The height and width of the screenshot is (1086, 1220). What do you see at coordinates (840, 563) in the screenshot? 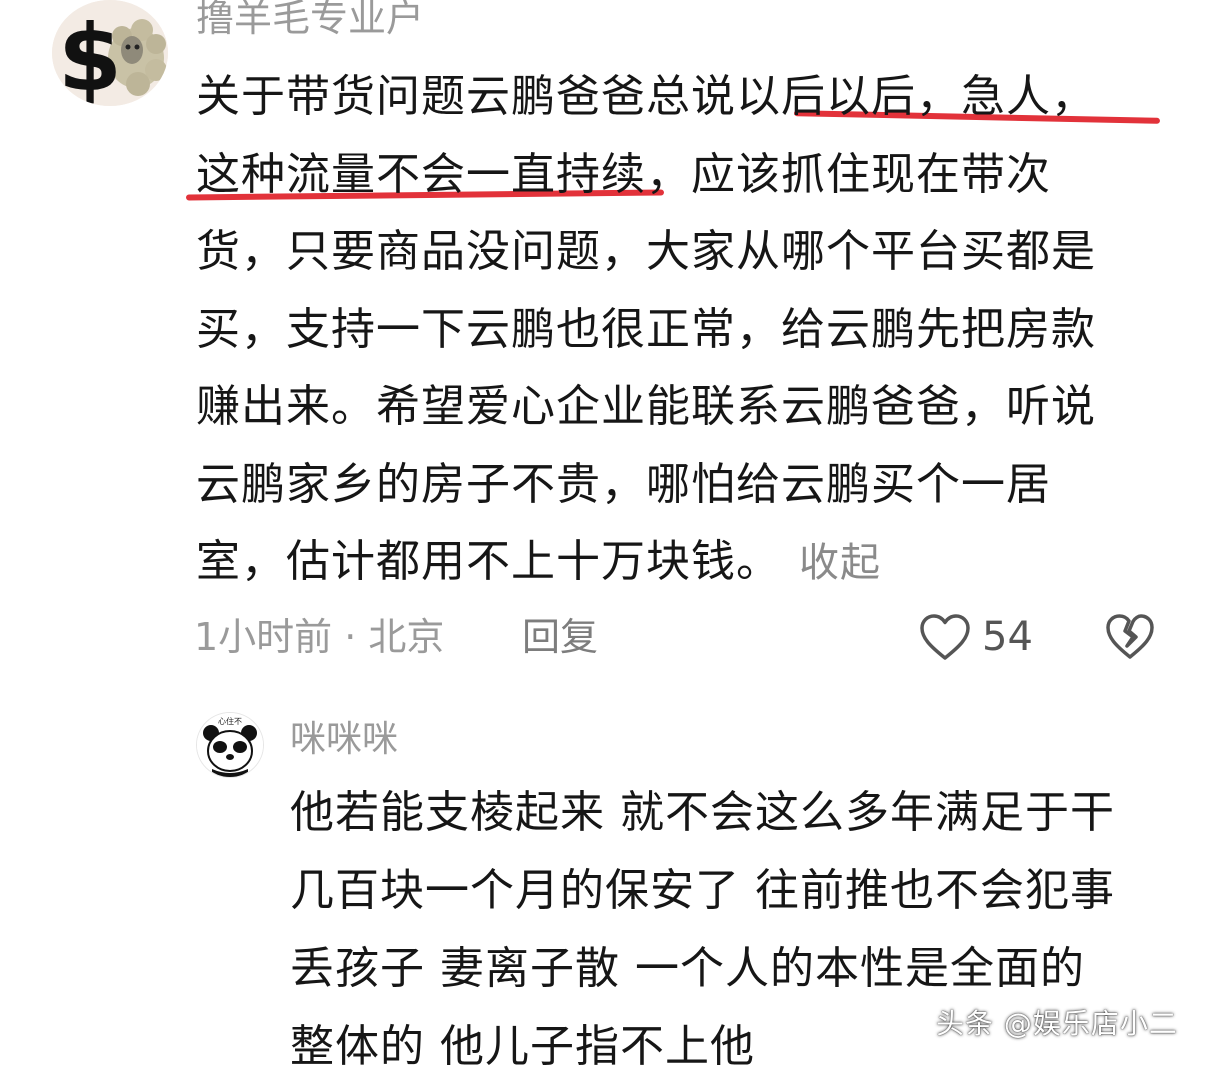
I see `collapse-button: 收起` at bounding box center [840, 563].